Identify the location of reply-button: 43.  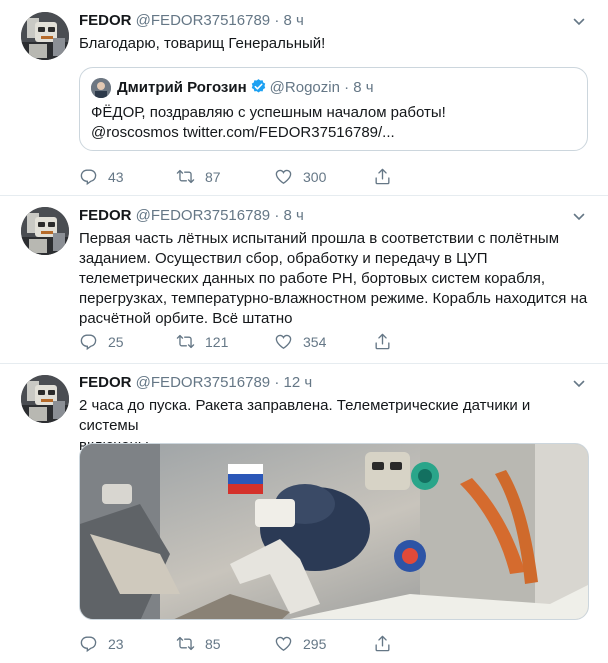
(101, 176).